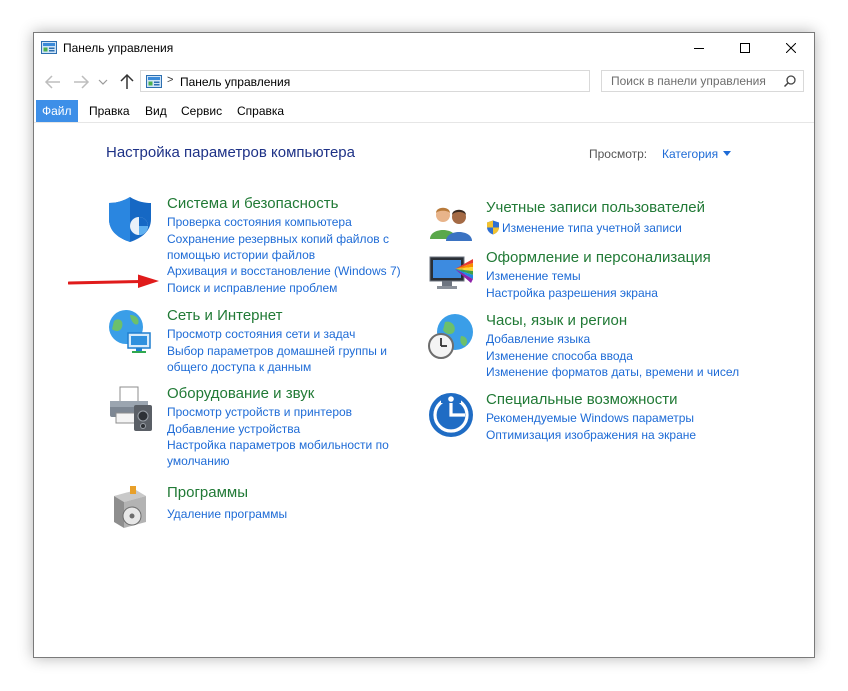  I want to click on title-bar: Панель управления, so click(424, 48).